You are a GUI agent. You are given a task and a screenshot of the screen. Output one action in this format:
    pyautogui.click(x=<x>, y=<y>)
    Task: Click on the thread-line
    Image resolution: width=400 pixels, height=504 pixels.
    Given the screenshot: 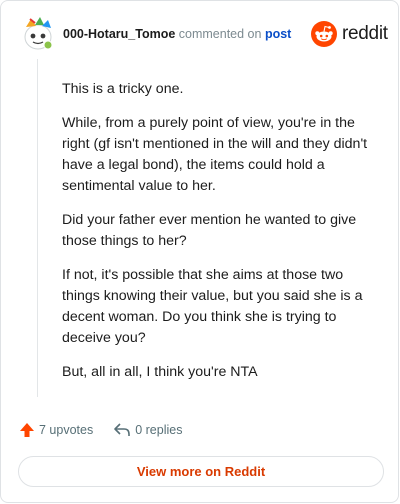 What is the action you would take?
    pyautogui.click(x=37, y=228)
    